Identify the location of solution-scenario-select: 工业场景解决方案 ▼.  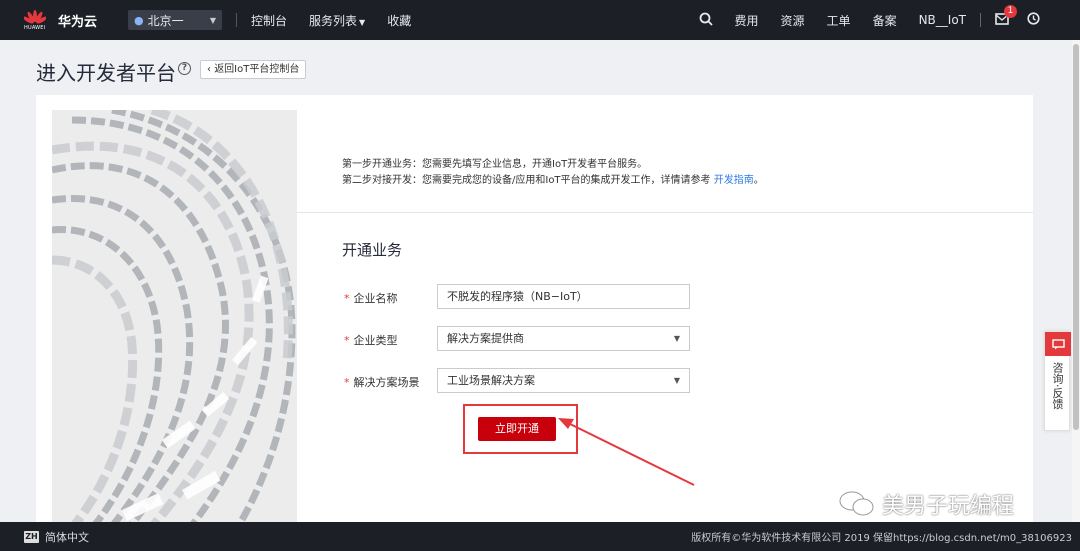
(563, 380).